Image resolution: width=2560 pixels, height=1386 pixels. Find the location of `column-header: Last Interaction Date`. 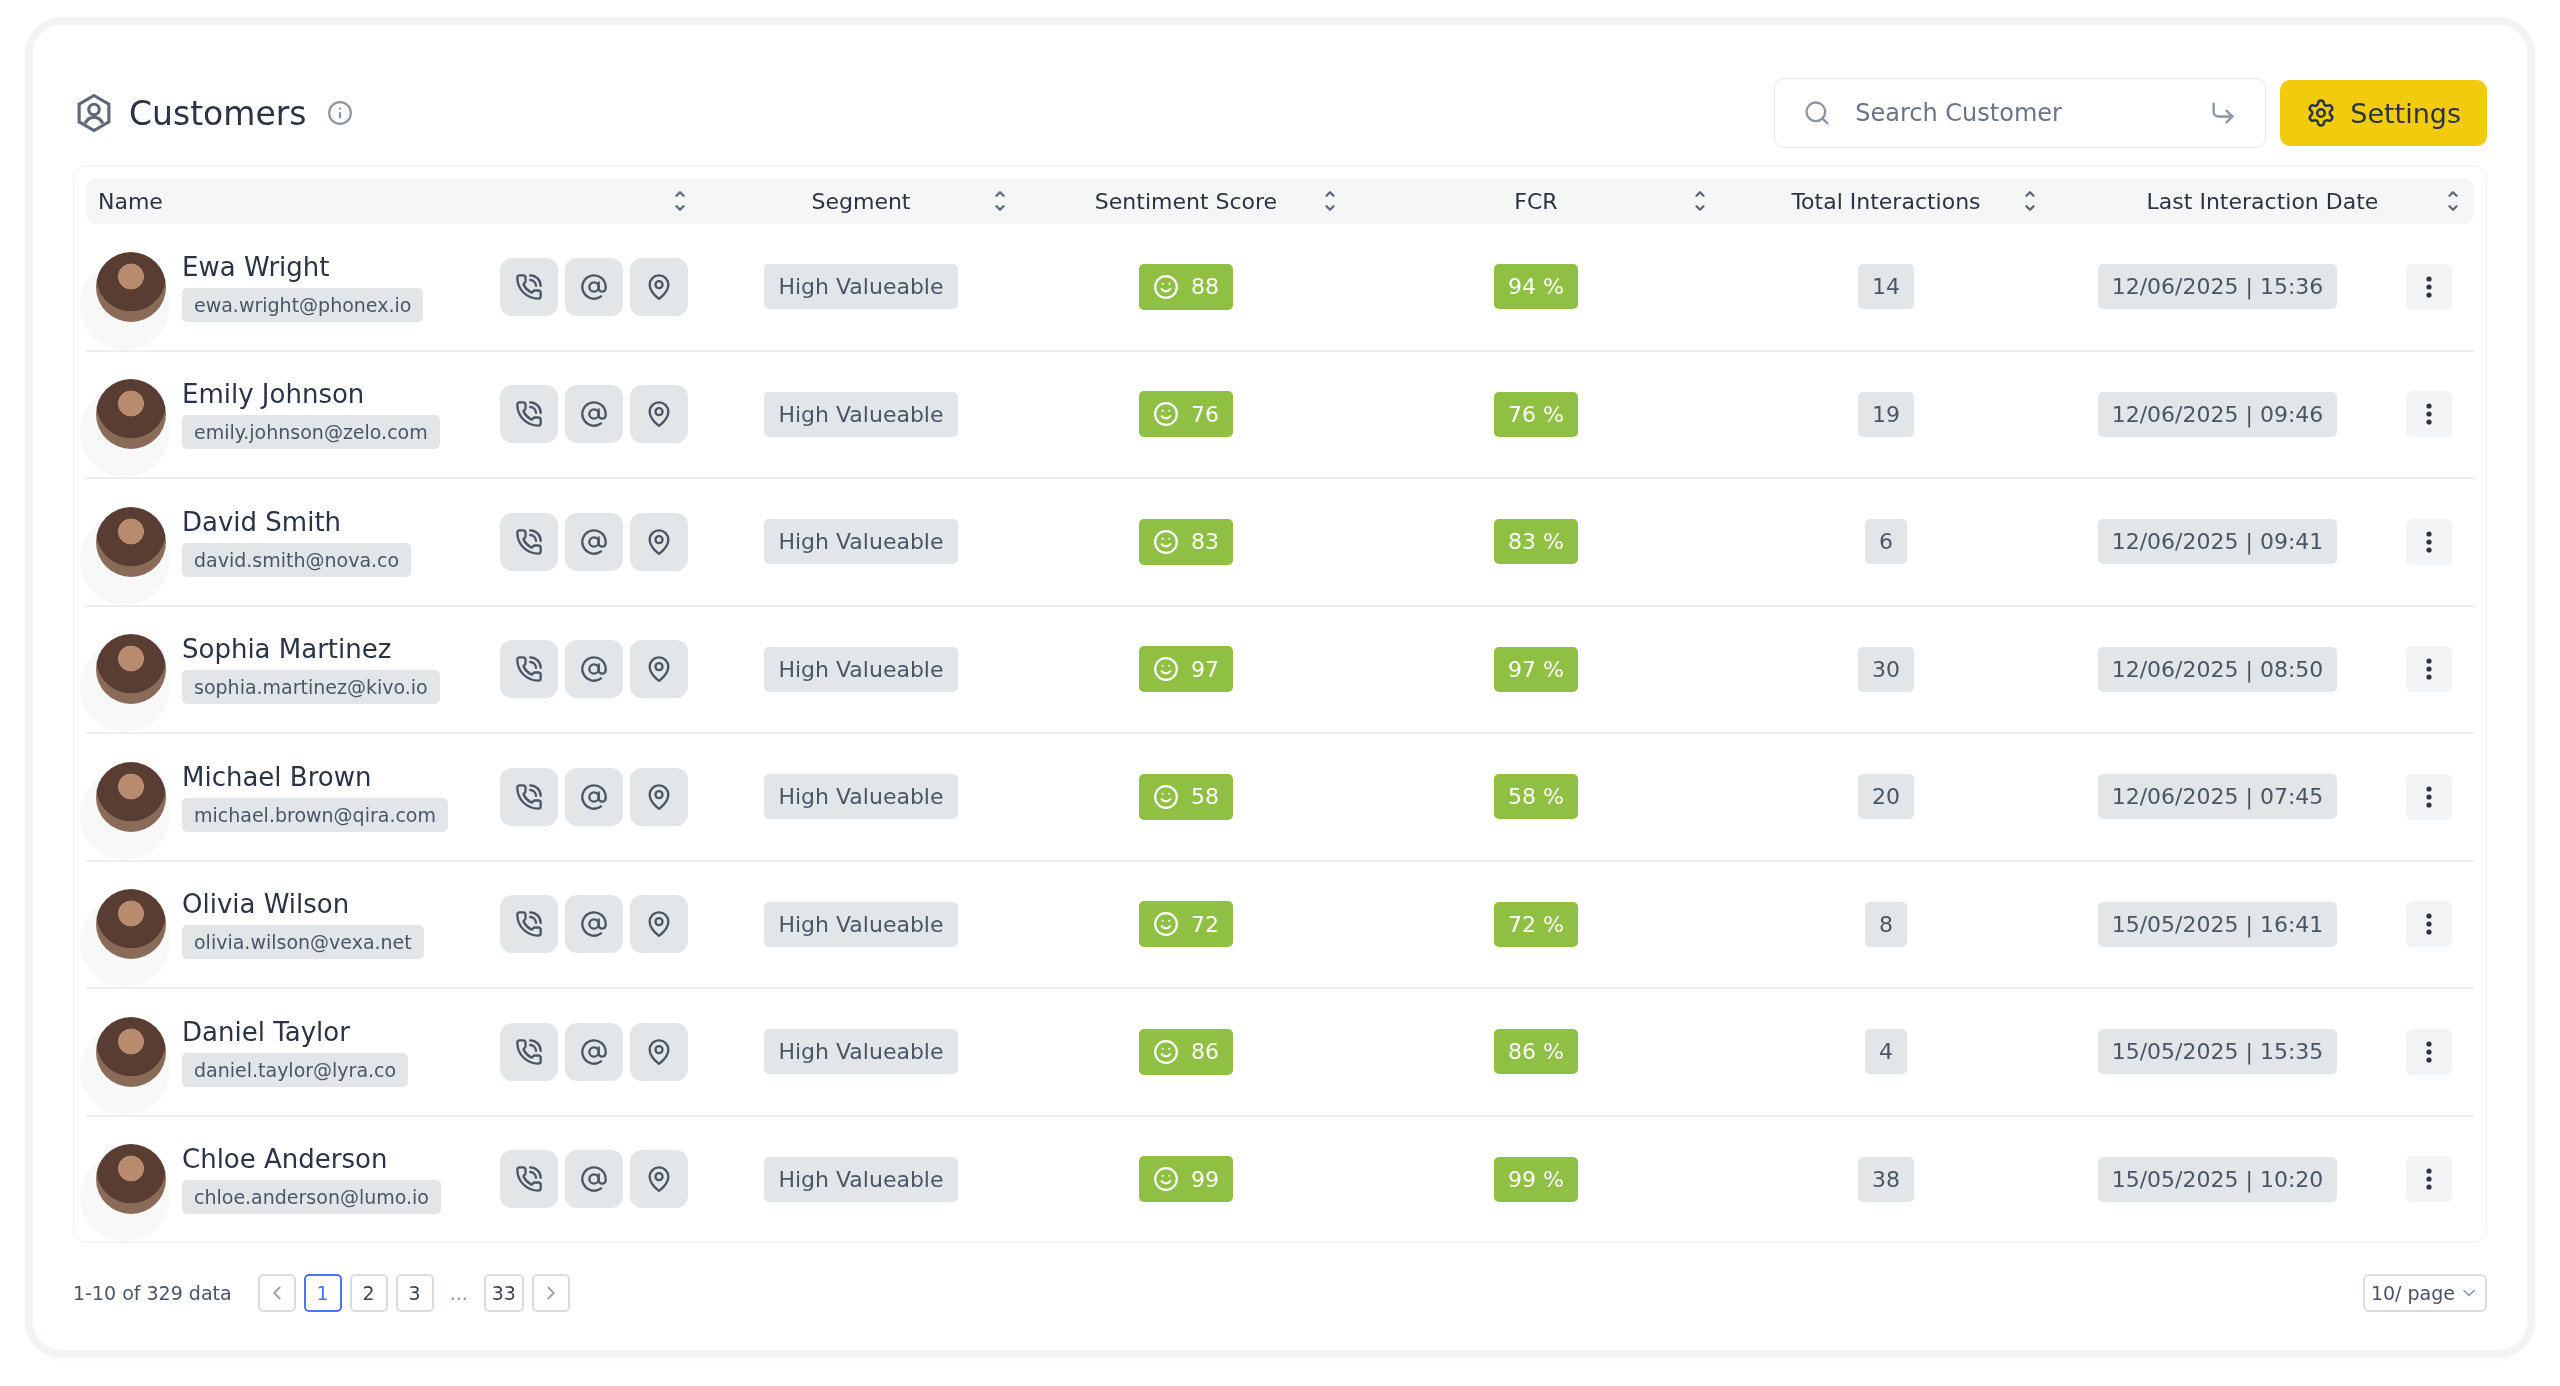

column-header: Last Interaction Date is located at coordinates (2262, 201).